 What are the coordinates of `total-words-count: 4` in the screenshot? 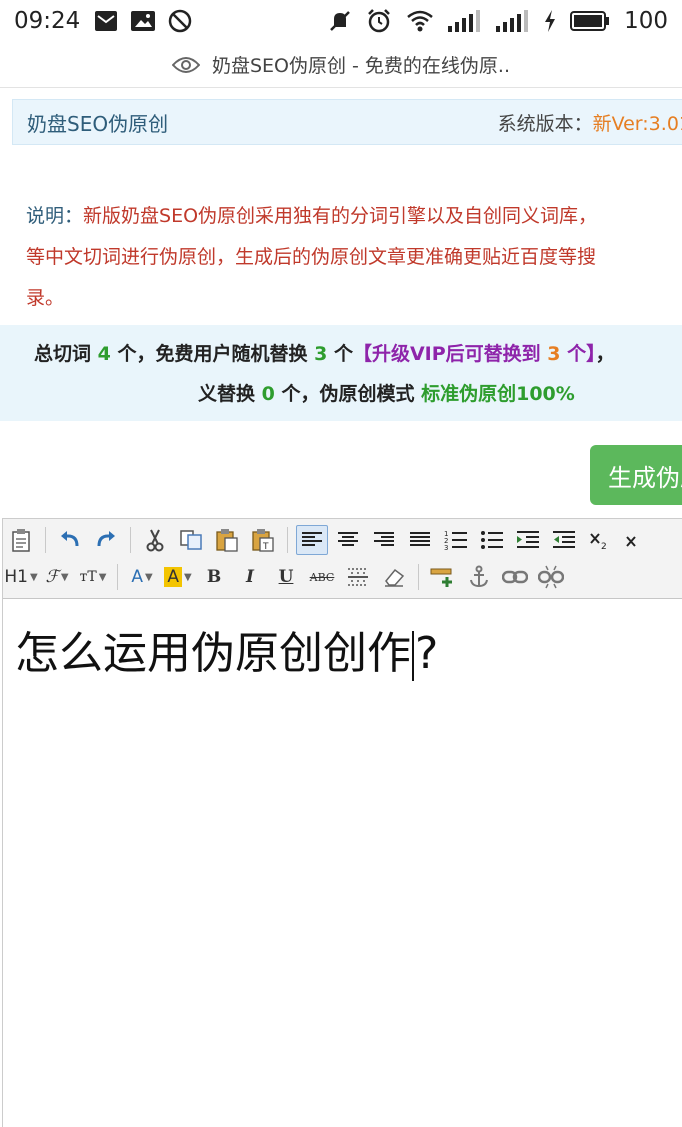 It's located at (104, 354).